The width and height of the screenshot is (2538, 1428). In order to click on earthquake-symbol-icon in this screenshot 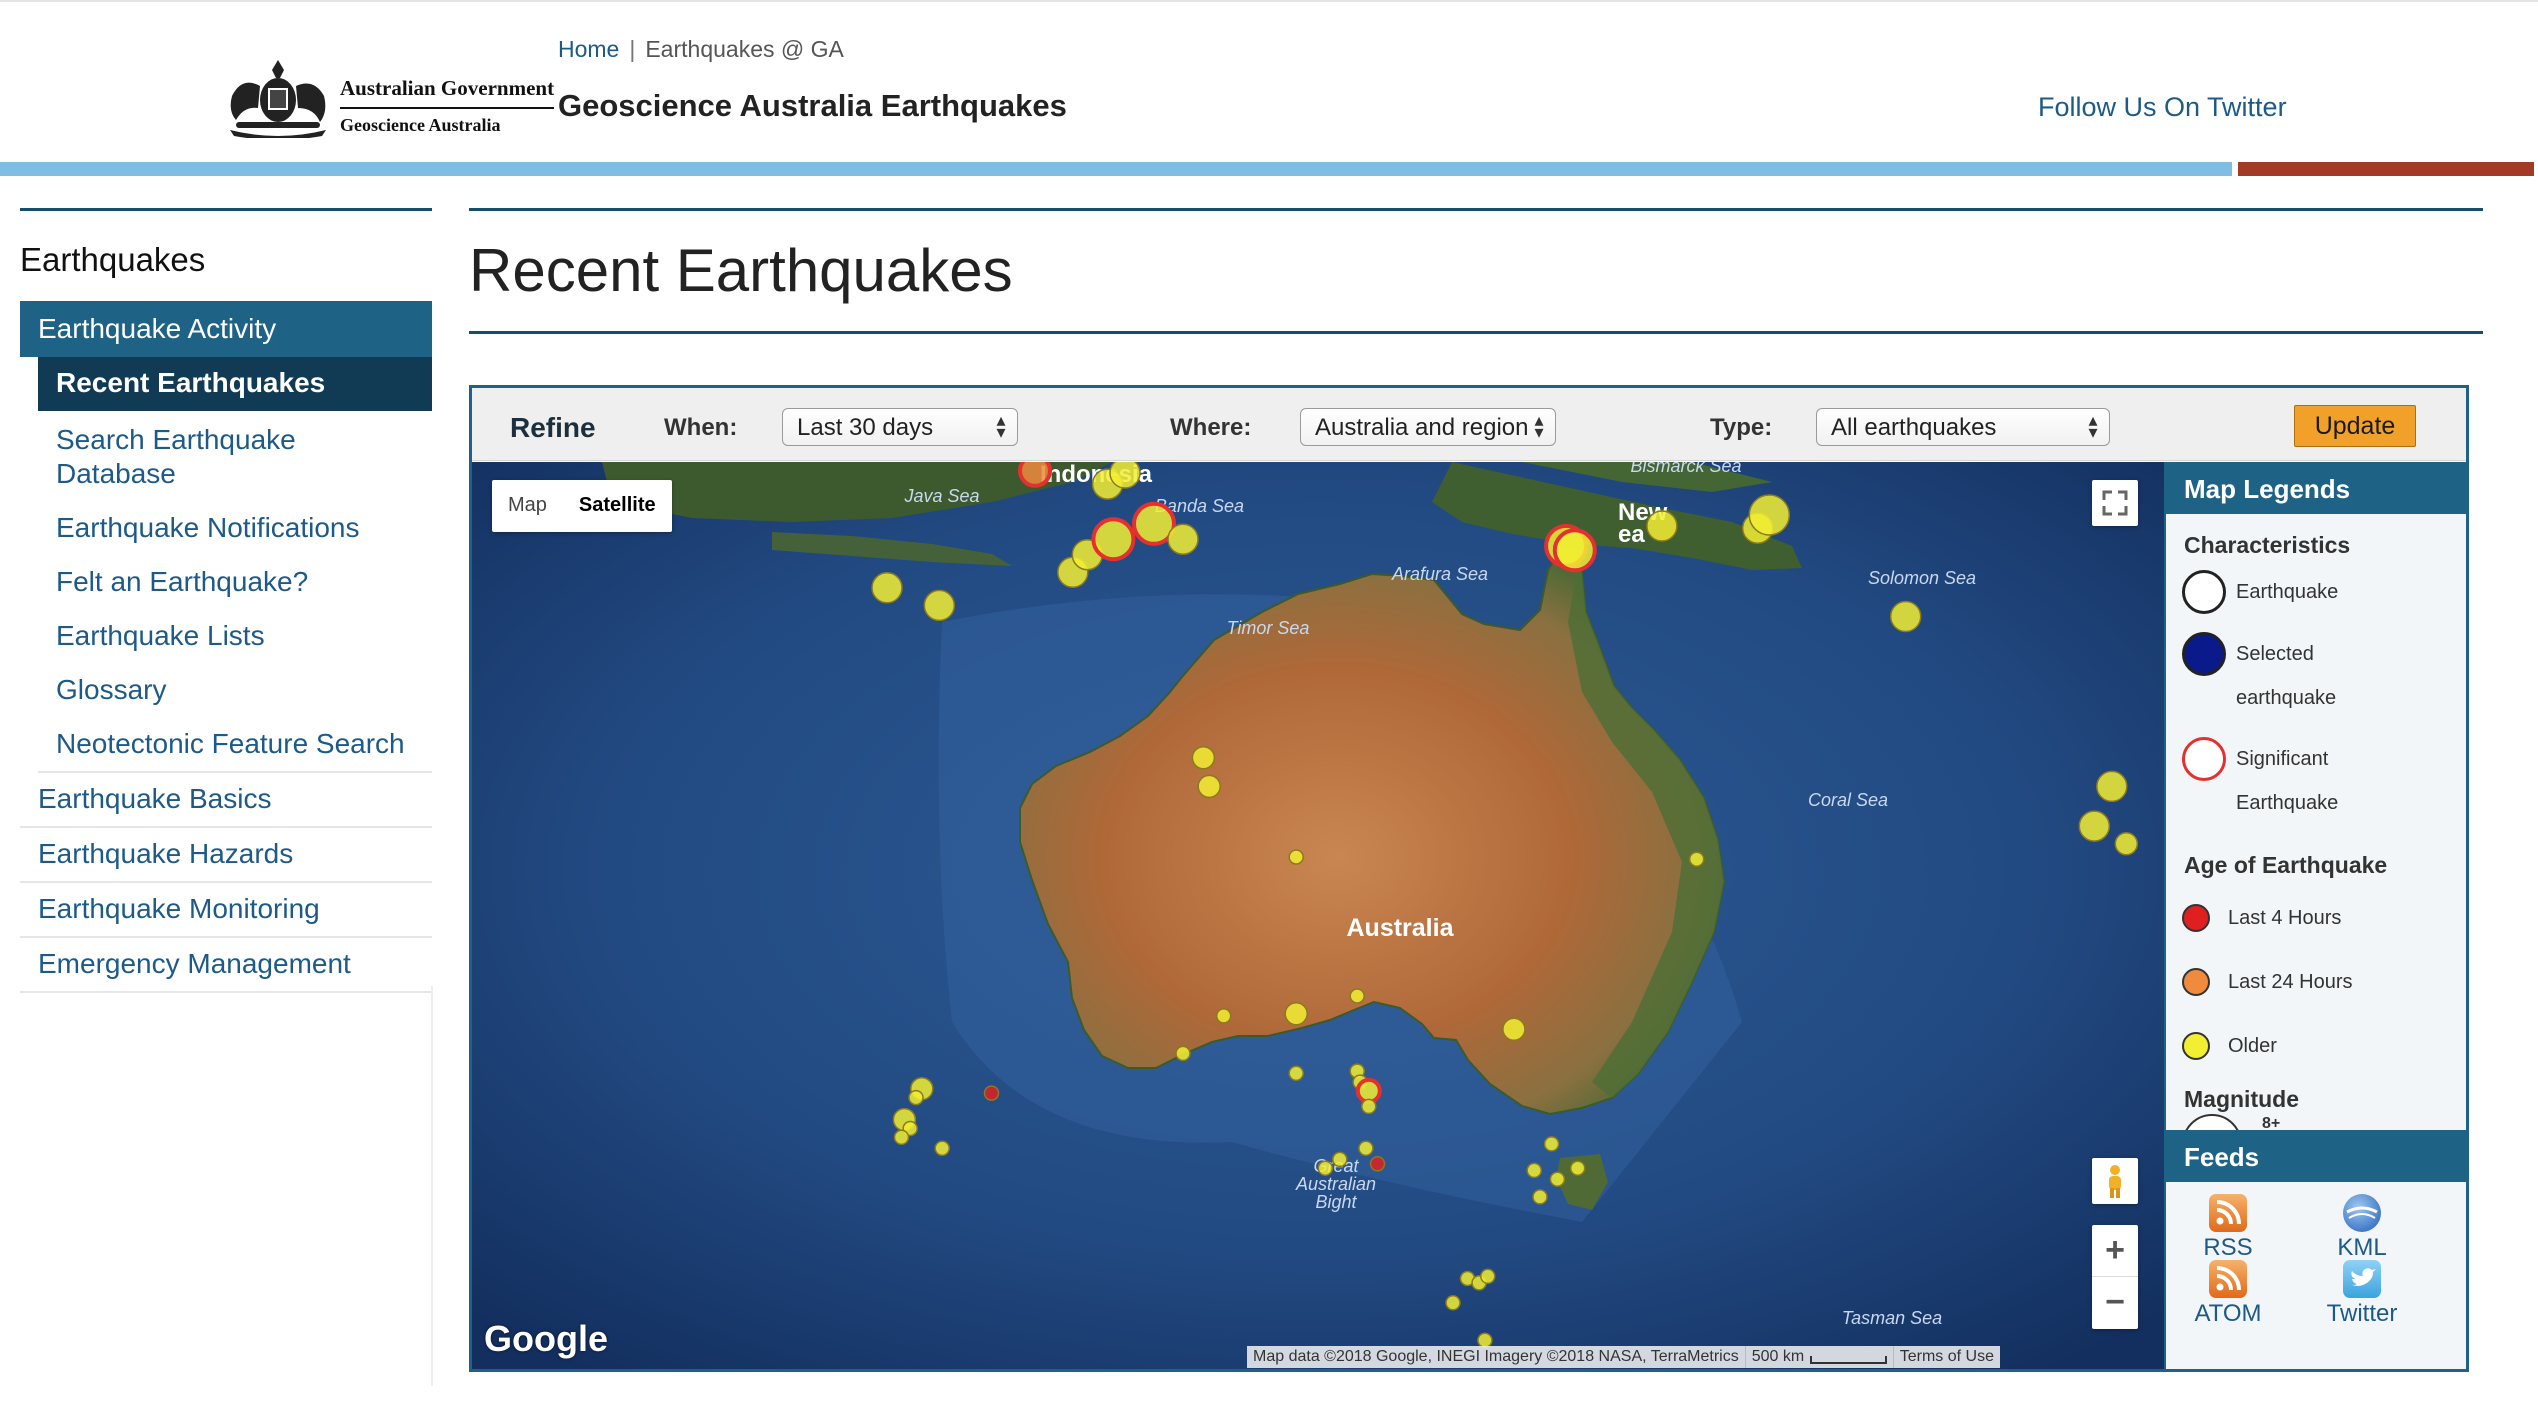, I will do `click(2204, 592)`.